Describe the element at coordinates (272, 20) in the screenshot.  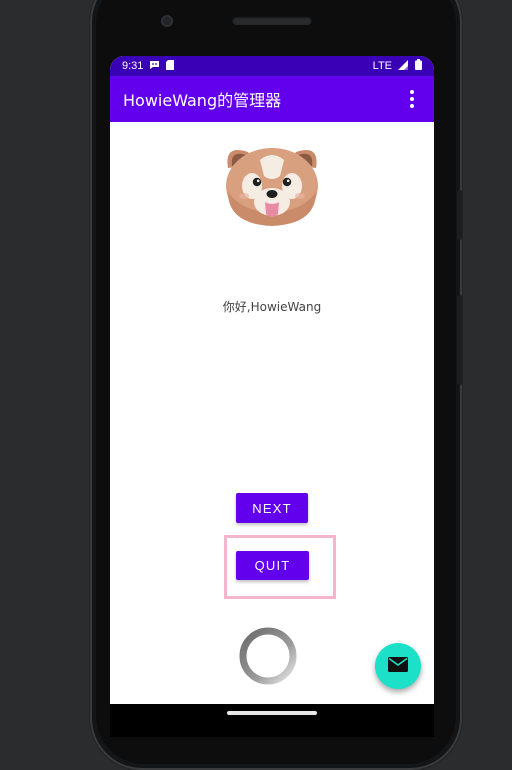
I see `earpiece-speaker` at that location.